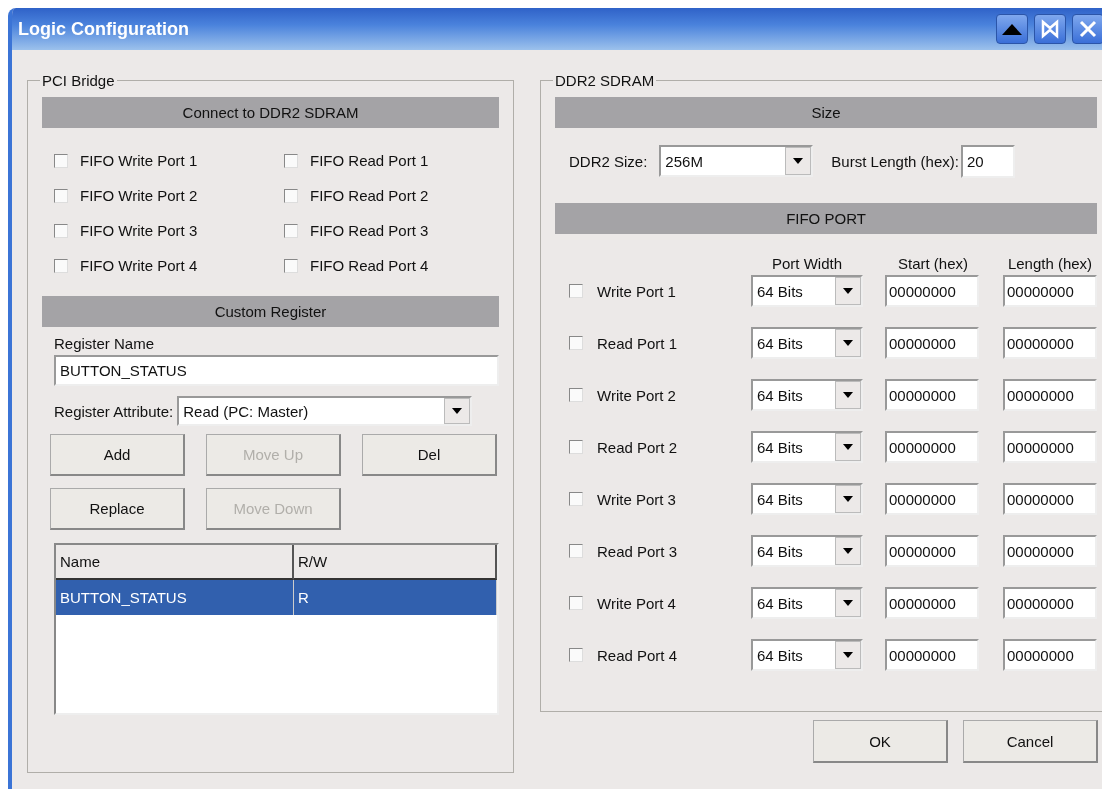  What do you see at coordinates (103, 29) in the screenshot?
I see `window-title: Logic Configuration` at bounding box center [103, 29].